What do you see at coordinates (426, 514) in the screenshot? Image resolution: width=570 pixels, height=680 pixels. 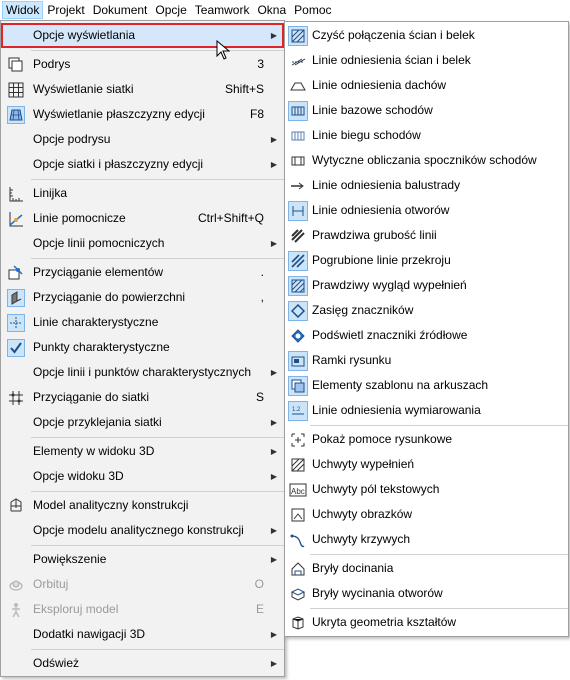 I see `submenu-item-picture-handles: Uchwyty obrazków` at bounding box center [426, 514].